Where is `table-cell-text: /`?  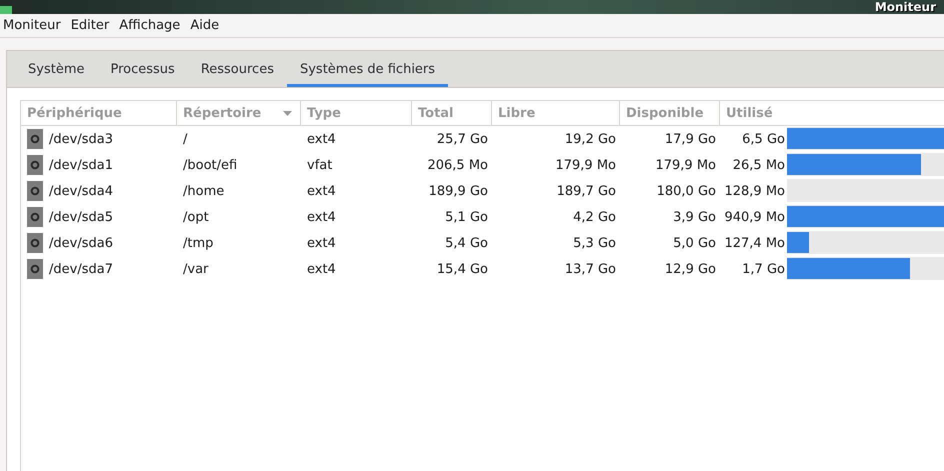 table-cell-text: / is located at coordinates (185, 139).